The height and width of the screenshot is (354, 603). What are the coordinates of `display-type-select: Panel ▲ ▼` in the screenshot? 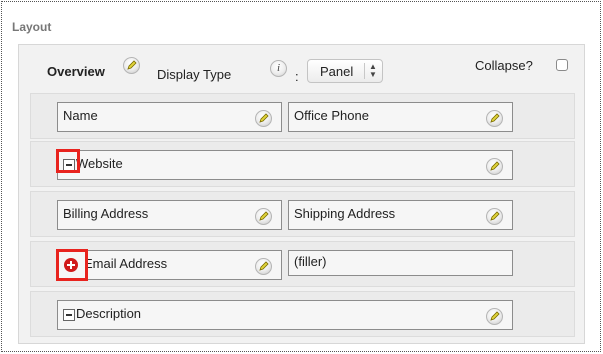 It's located at (345, 71).